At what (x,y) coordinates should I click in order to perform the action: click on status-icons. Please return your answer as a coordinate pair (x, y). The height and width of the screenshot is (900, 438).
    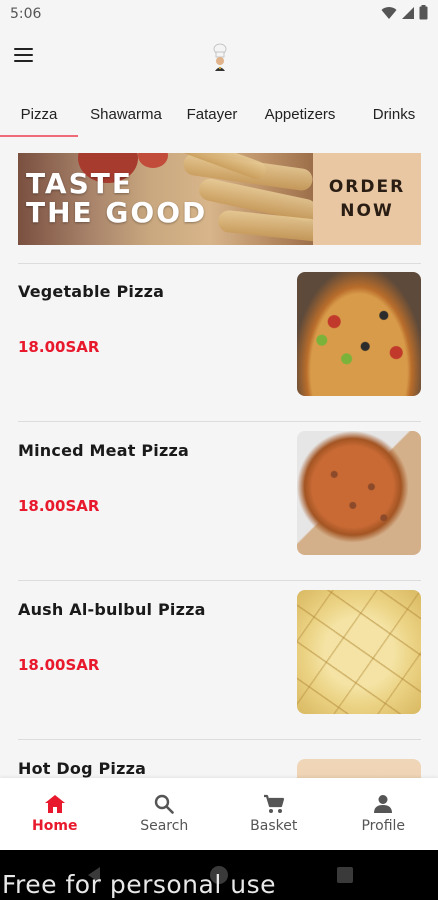
    Looking at the image, I should click on (404, 12).